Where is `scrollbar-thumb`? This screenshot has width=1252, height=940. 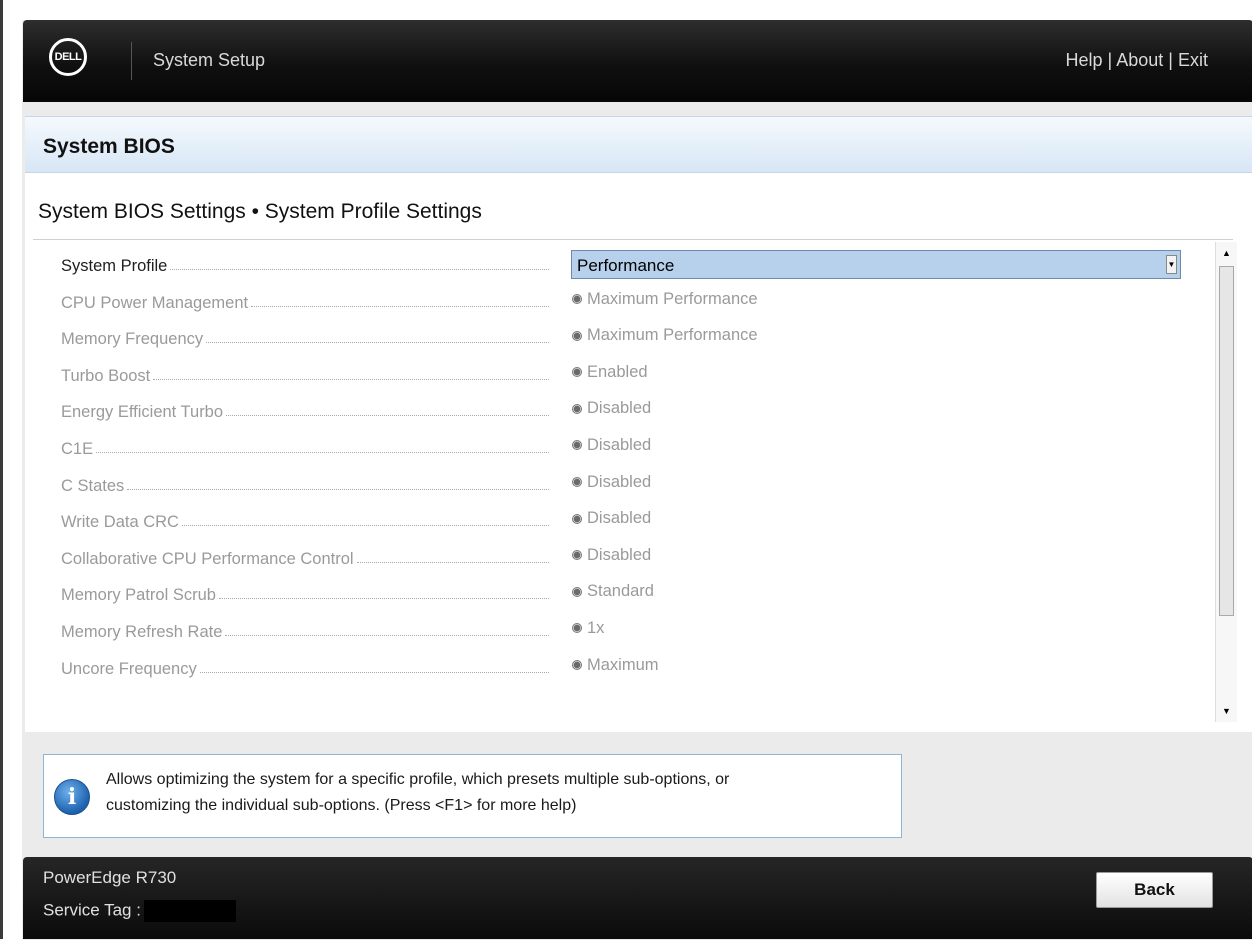
scrollbar-thumb is located at coordinates (1226, 441).